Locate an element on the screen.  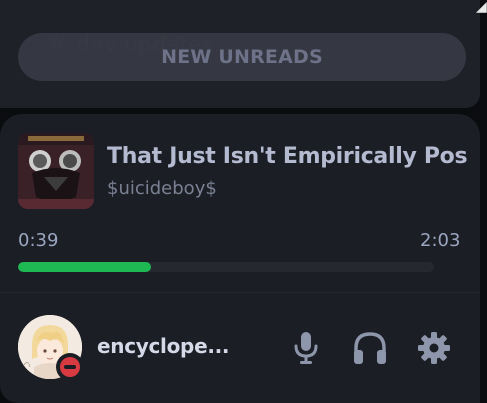
cursor-corner-icon: ◢ is located at coordinates (481, 7).